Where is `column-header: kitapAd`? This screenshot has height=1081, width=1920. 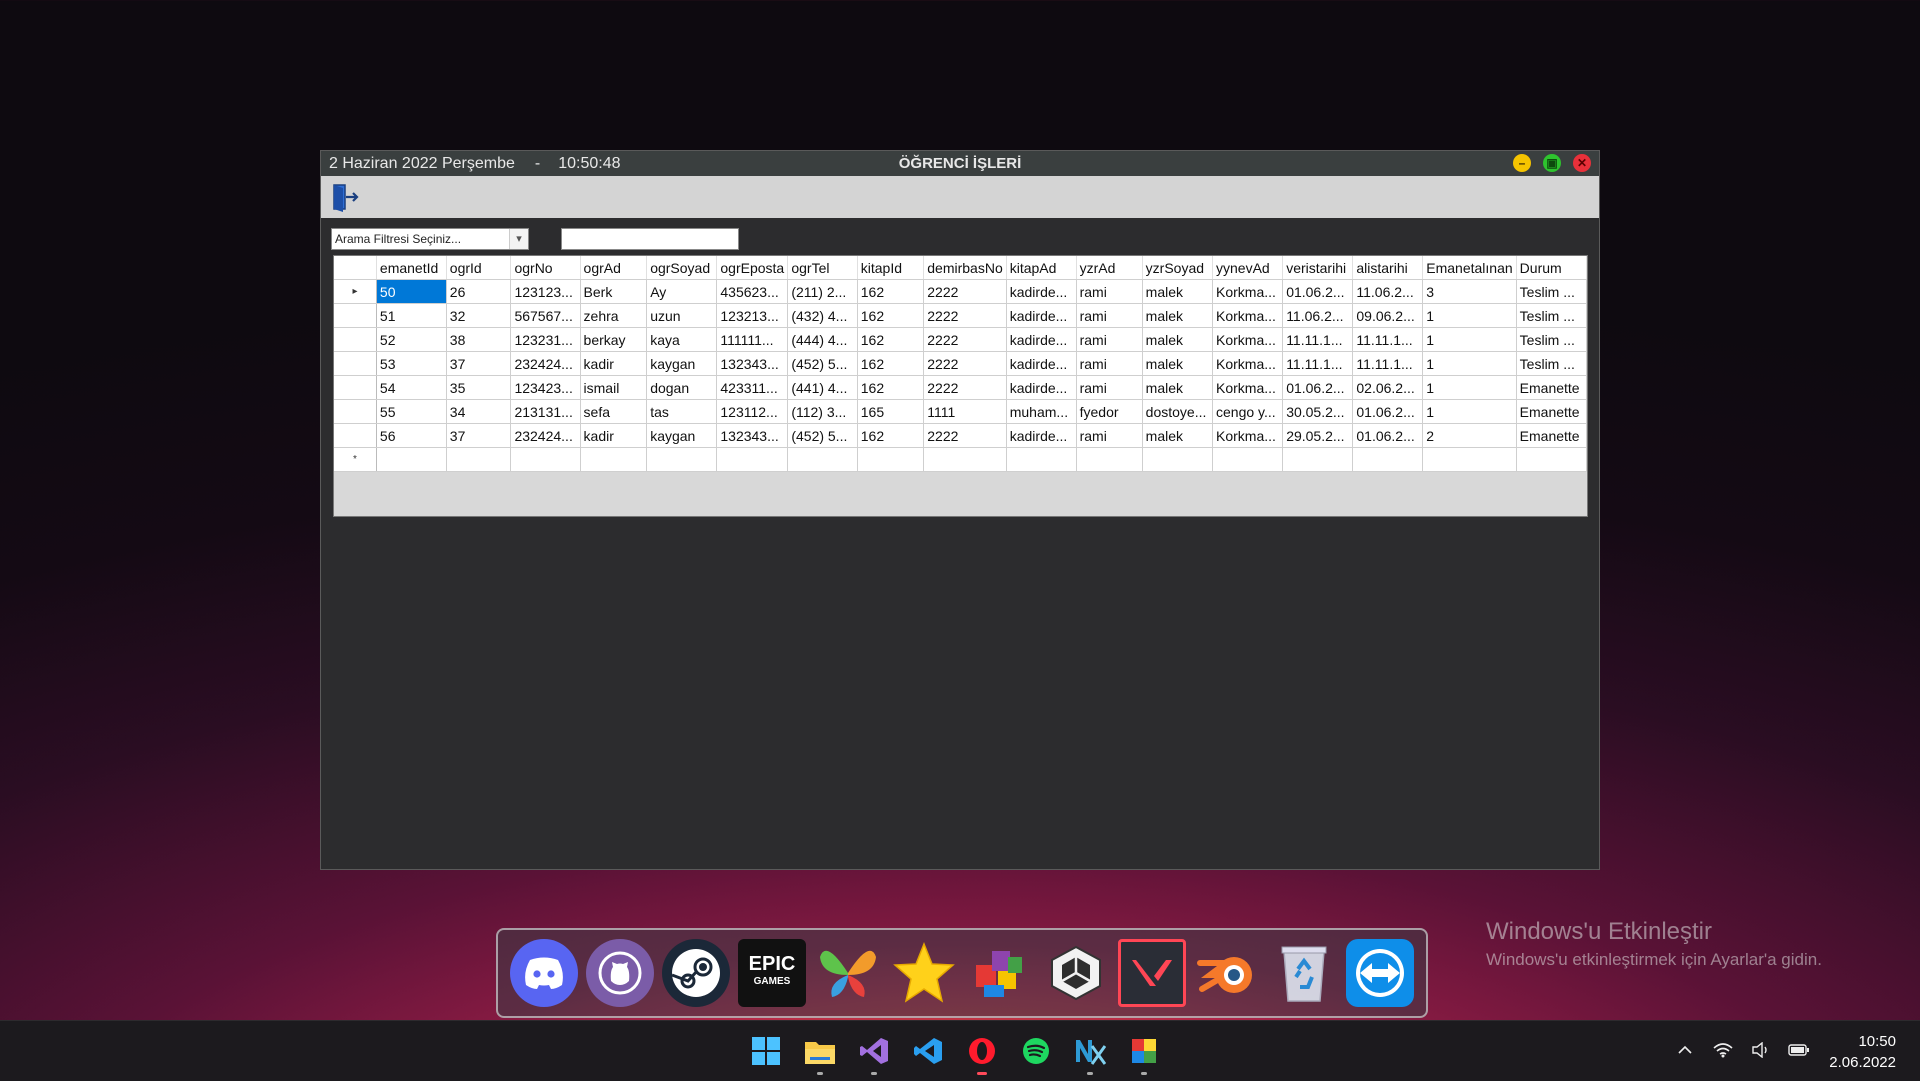
column-header: kitapAd is located at coordinates (1041, 268).